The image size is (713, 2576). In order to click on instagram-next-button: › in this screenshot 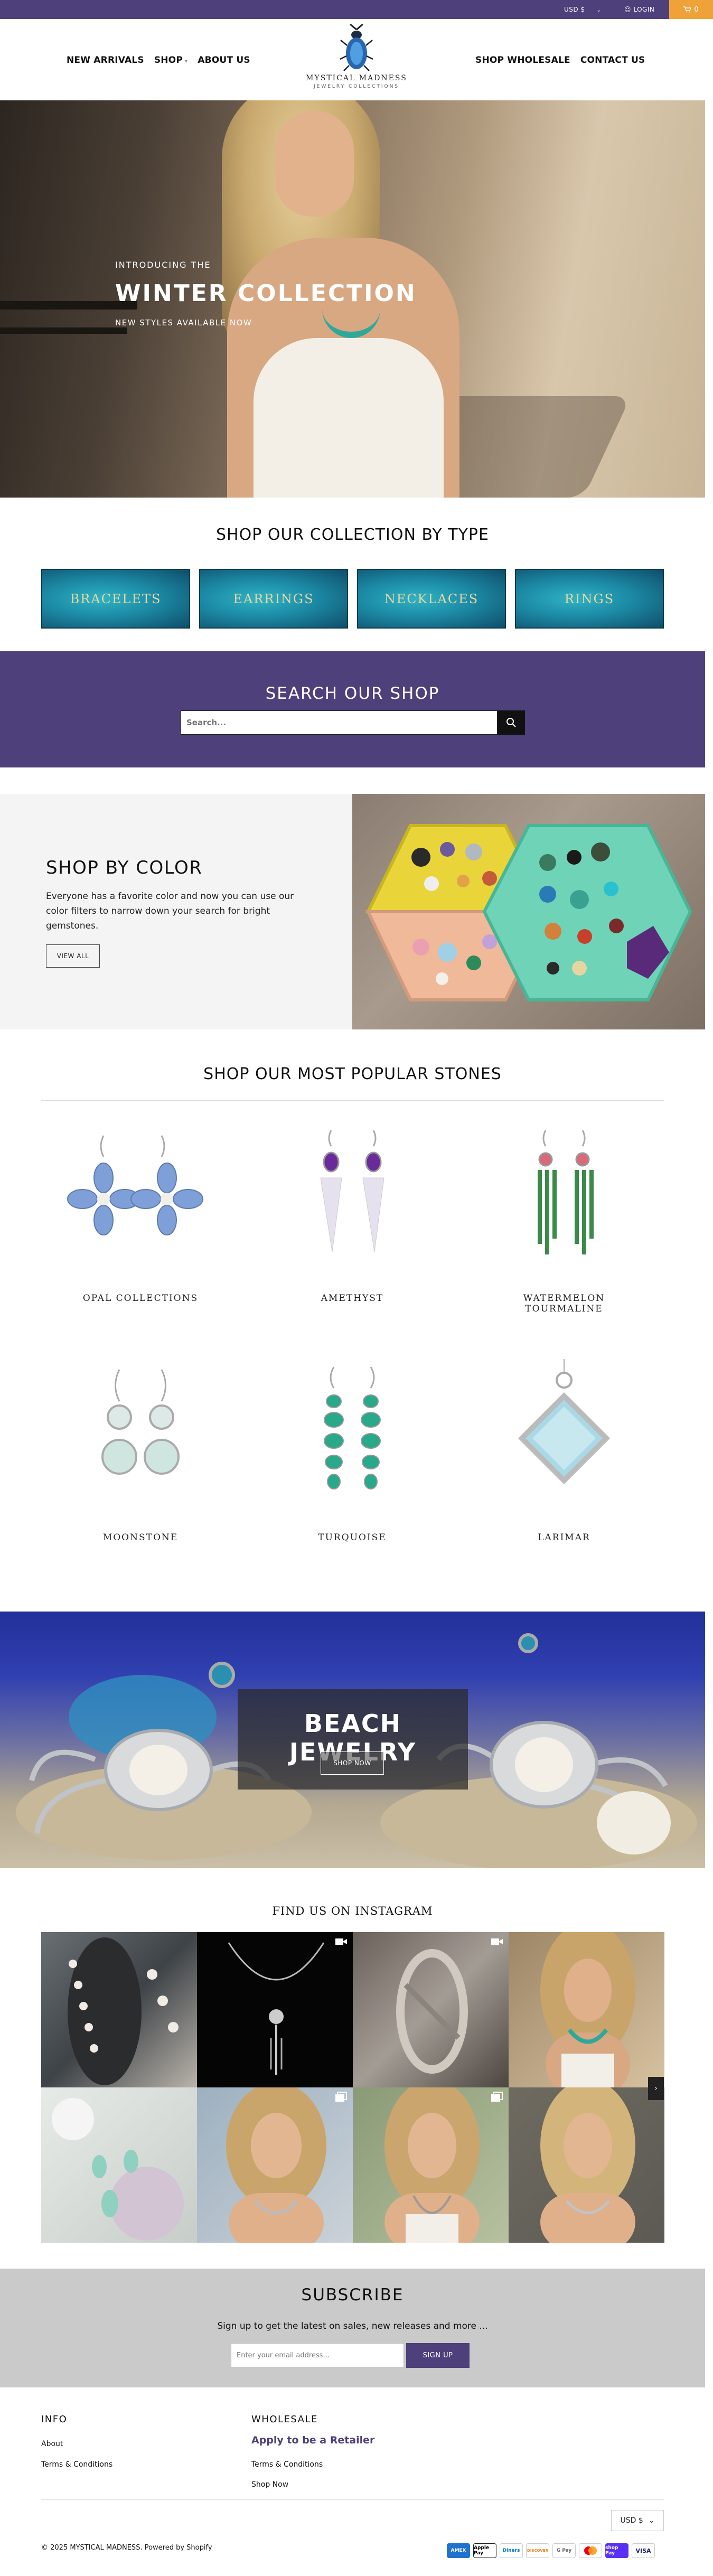, I will do `click(656, 2088)`.